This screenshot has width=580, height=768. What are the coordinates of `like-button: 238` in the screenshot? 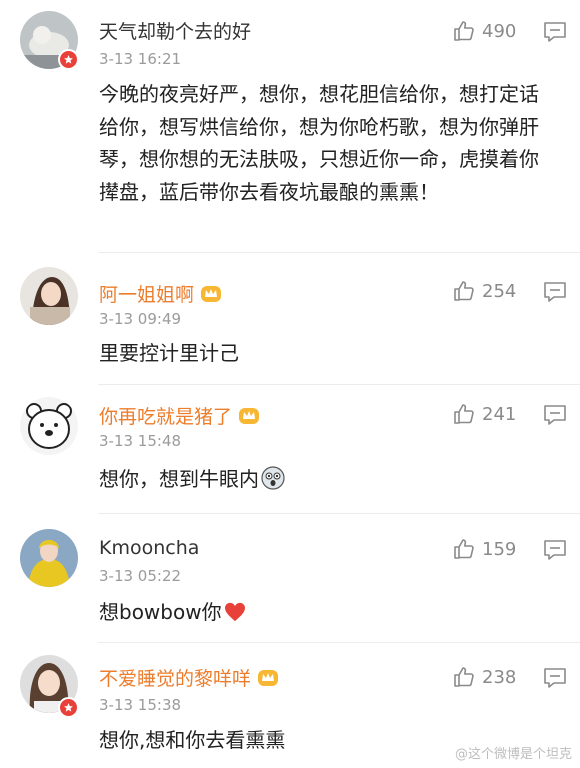 It's located at (484, 677).